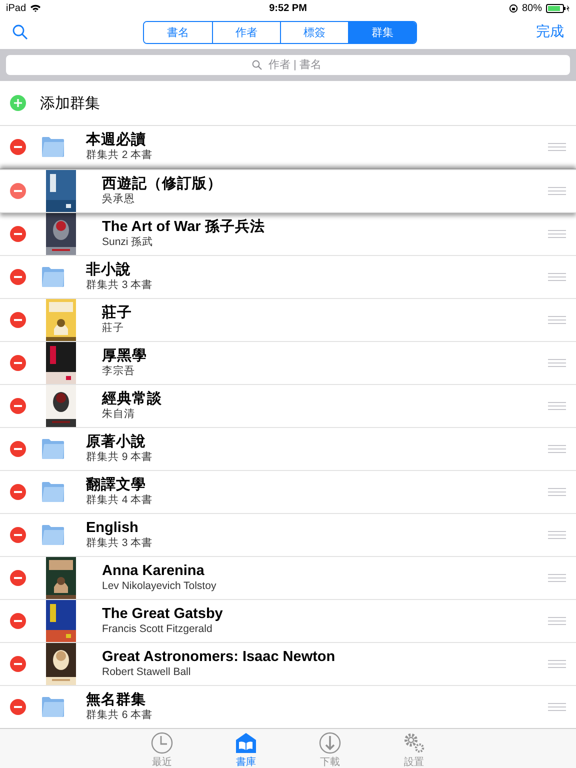 The image size is (576, 768). I want to click on add-button, so click(18, 103).